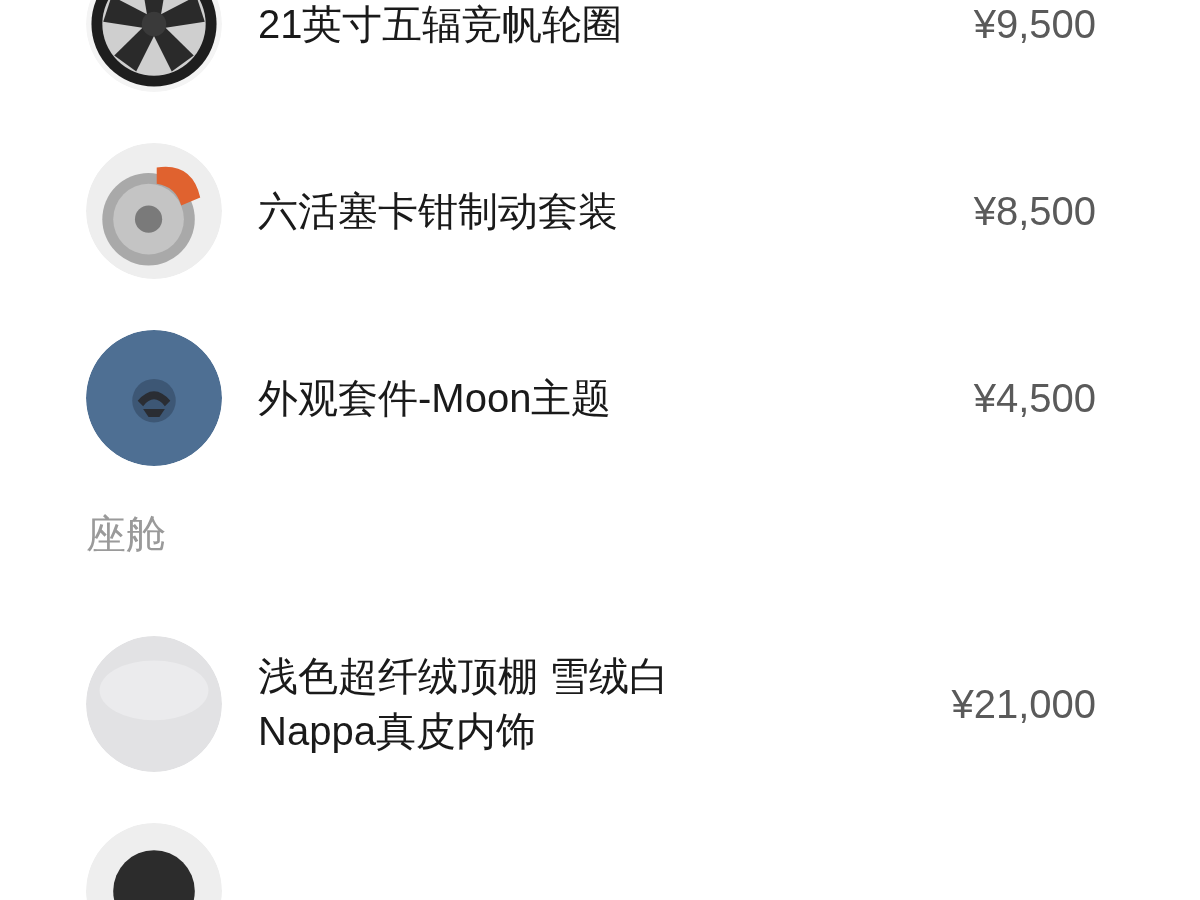 The image size is (1200, 900). Describe the element at coordinates (438, 211) in the screenshot. I see `product-name: 六活塞卡钳制动套装` at that location.